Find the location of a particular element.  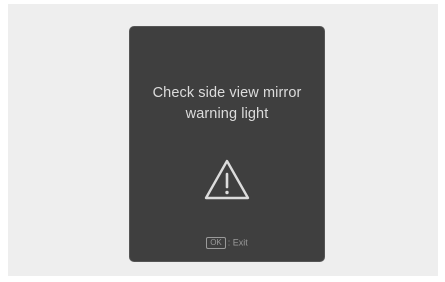

warning-message: Check side view mirror warning light is located at coordinates (227, 104).